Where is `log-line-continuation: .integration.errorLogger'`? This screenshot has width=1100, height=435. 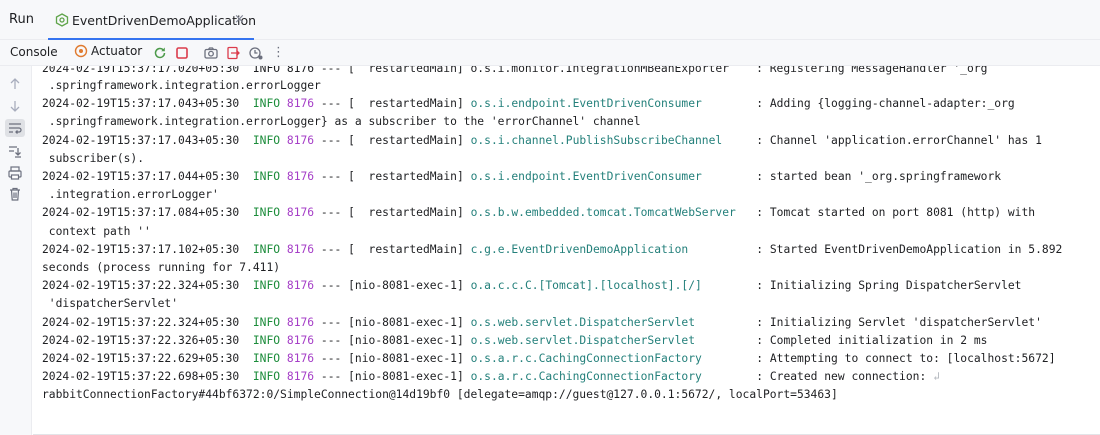 log-line-continuation: .integration.errorLogger' is located at coordinates (130, 195).